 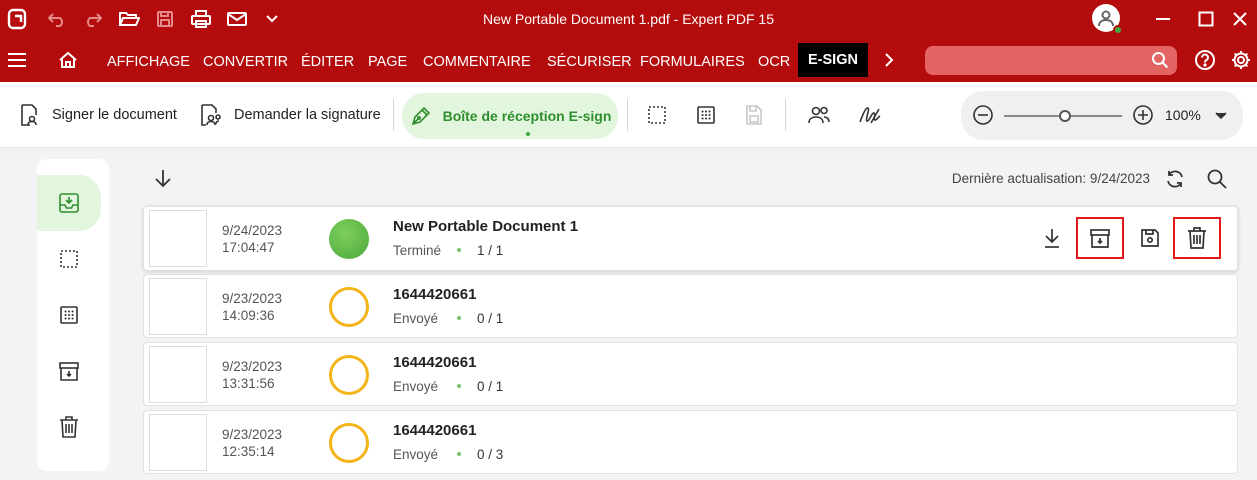 What do you see at coordinates (706, 115) in the screenshot?
I see `dotted-grid-icon` at bounding box center [706, 115].